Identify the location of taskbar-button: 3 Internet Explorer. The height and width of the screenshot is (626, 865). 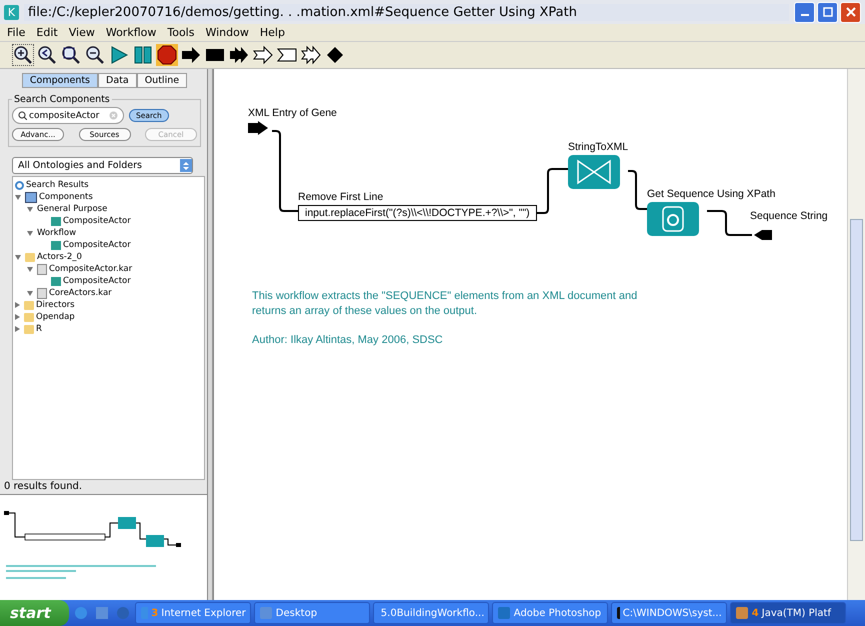
(192, 613).